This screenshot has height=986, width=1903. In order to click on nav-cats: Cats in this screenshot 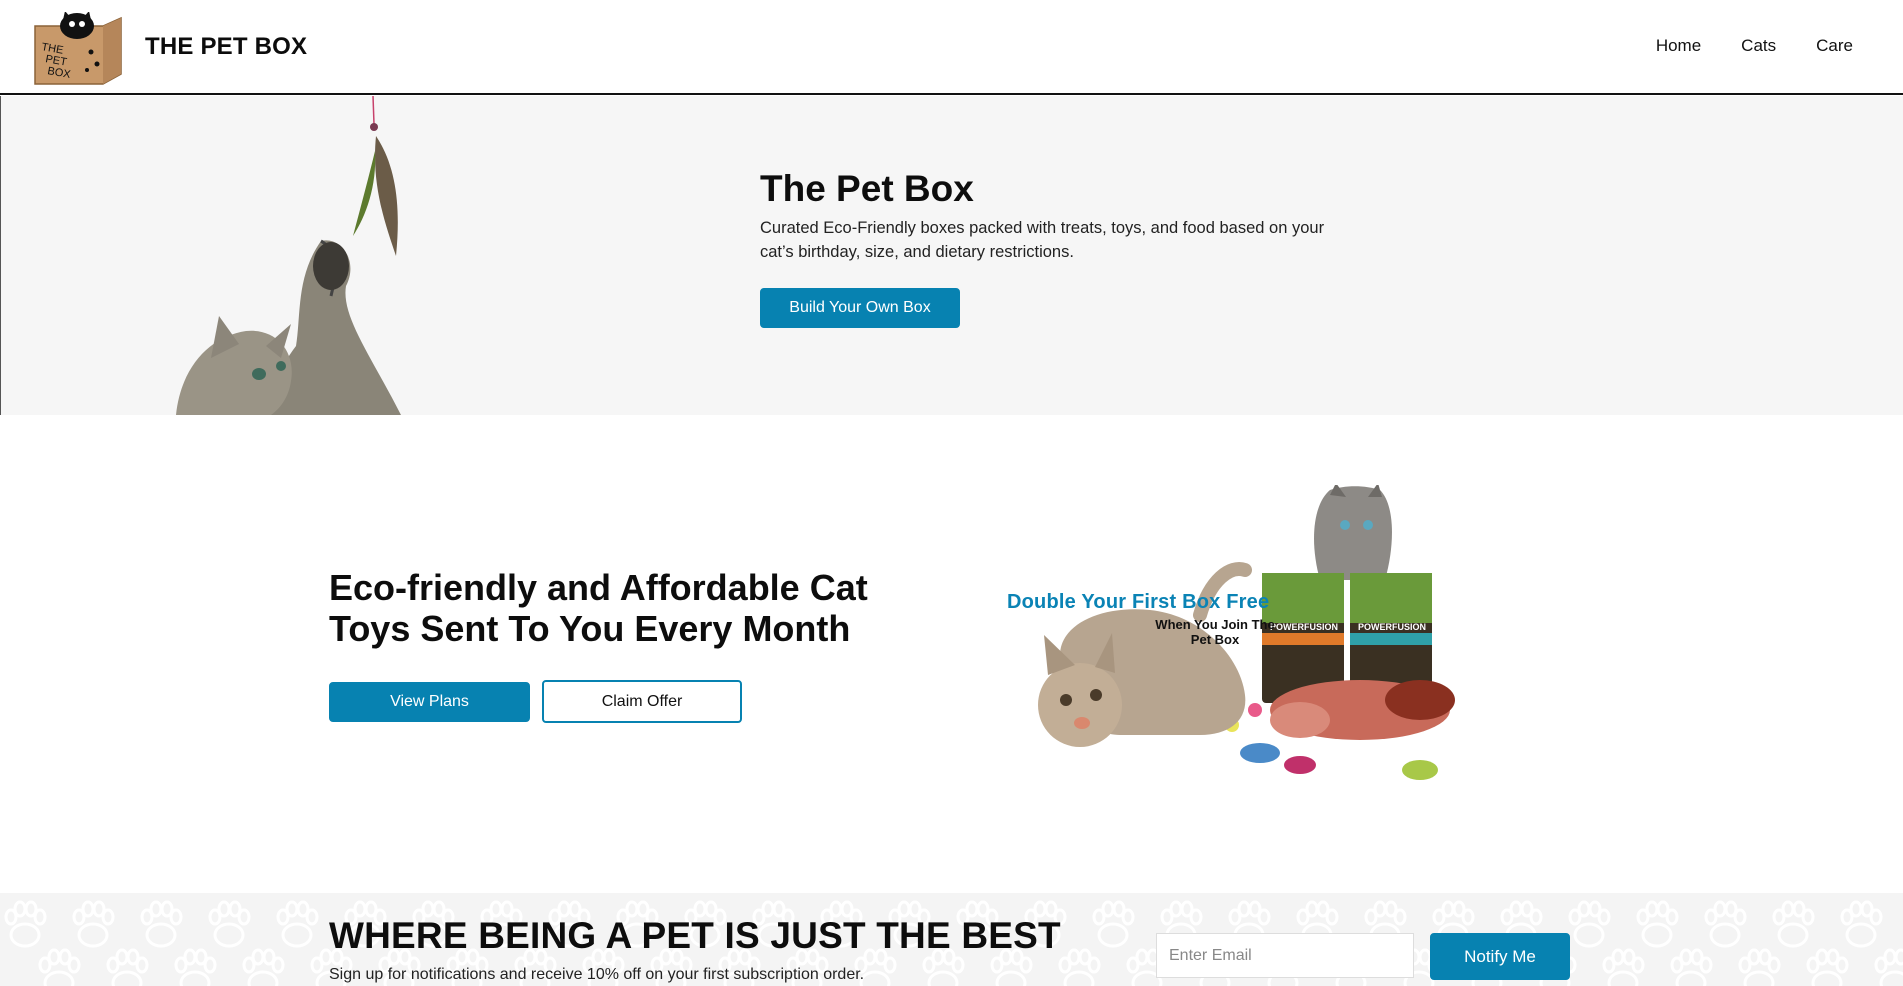, I will do `click(1758, 46)`.